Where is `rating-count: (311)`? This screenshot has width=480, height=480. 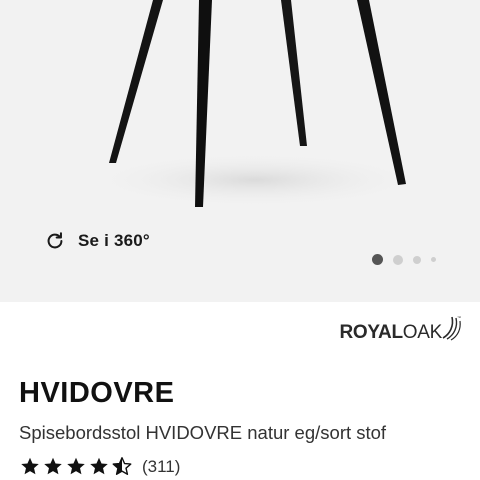
rating-count: (311) is located at coordinates (161, 466).